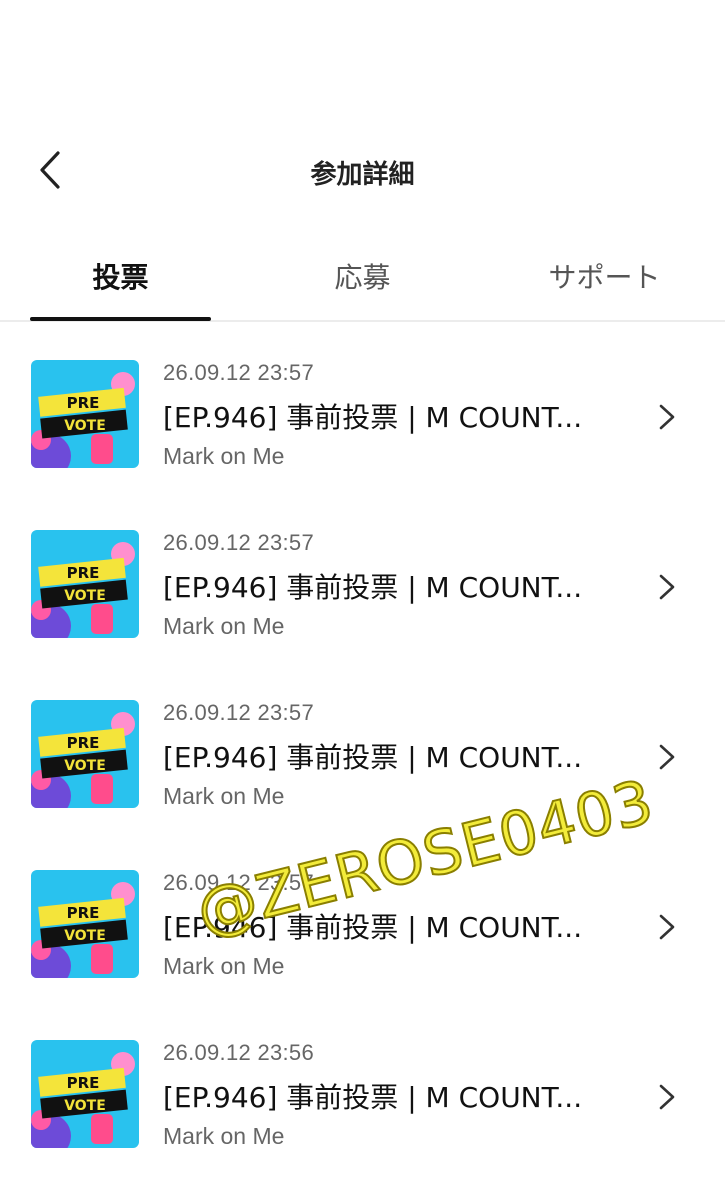 Image resolution: width=725 pixels, height=1200 pixels. I want to click on tab-vote: 投票, so click(120, 280).